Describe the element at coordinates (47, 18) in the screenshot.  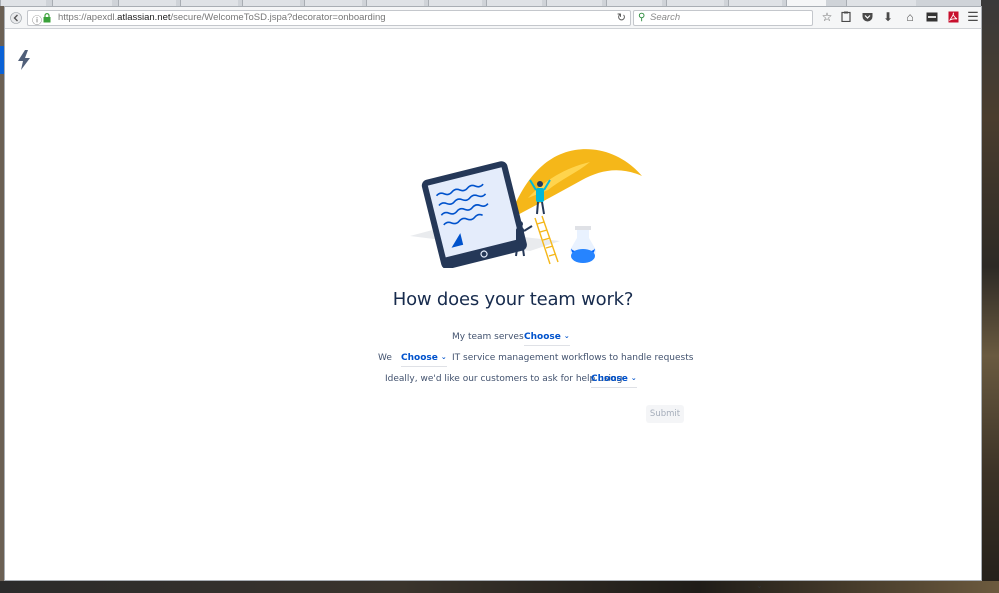
I see `lock-icon` at that location.